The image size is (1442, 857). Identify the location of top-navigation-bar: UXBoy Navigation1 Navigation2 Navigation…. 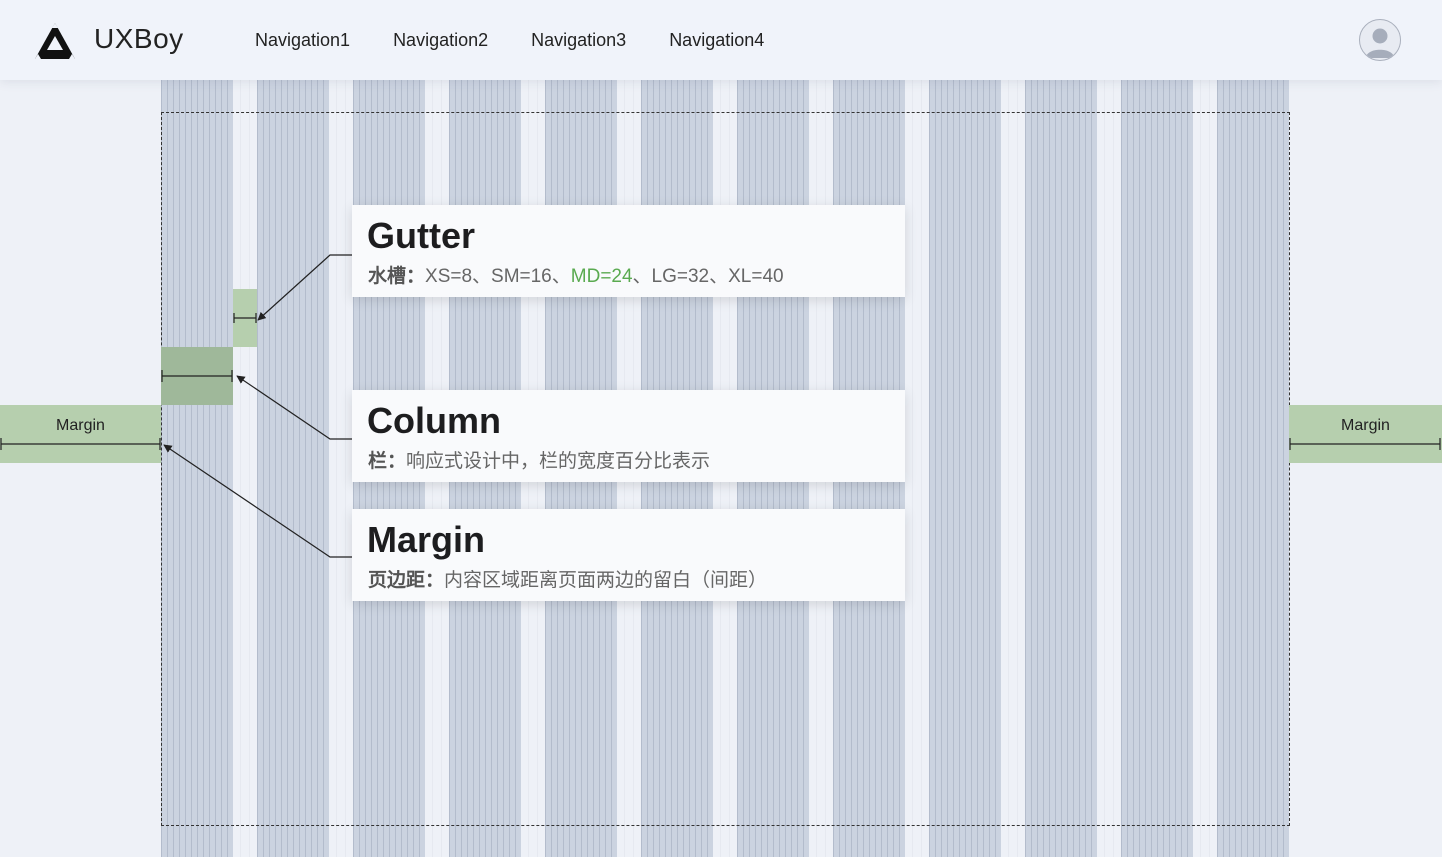
(721, 40).